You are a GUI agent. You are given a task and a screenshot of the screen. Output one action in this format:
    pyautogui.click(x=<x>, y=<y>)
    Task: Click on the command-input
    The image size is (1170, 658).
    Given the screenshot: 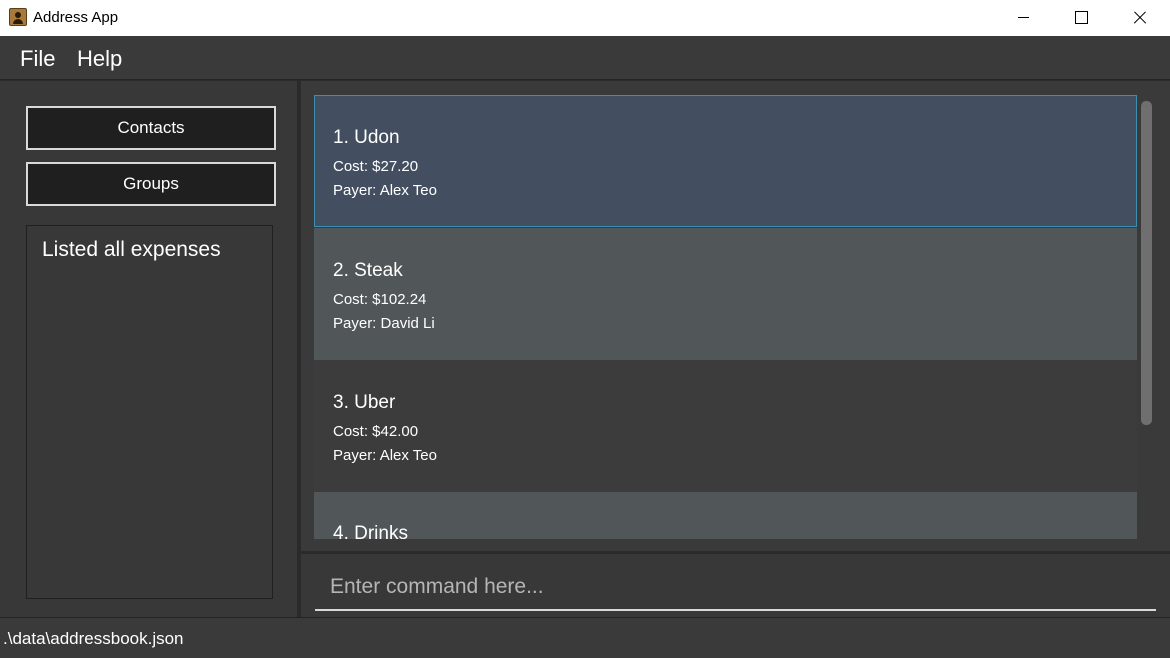 What is the action you would take?
    pyautogui.click(x=735, y=587)
    